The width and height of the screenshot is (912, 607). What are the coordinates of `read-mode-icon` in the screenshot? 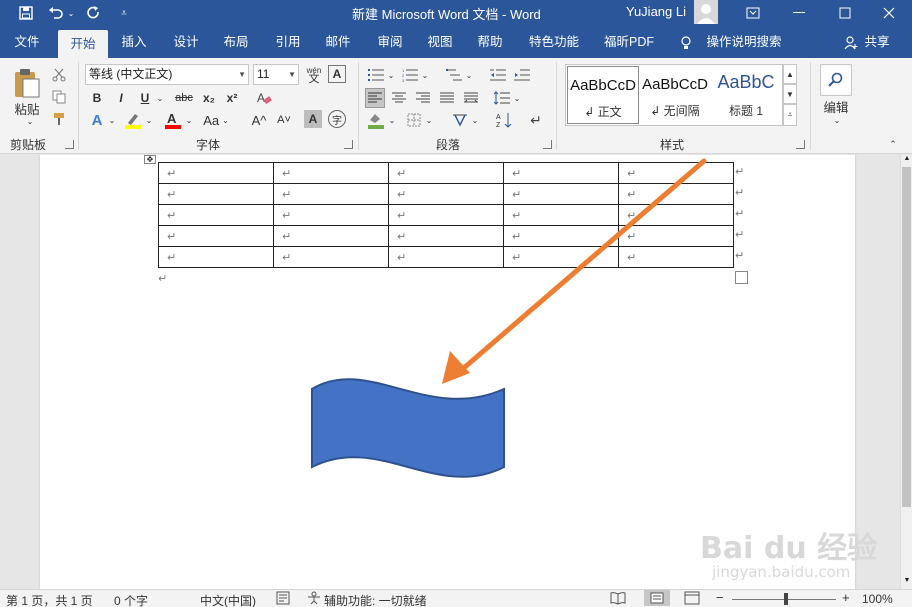 It's located at (618, 599).